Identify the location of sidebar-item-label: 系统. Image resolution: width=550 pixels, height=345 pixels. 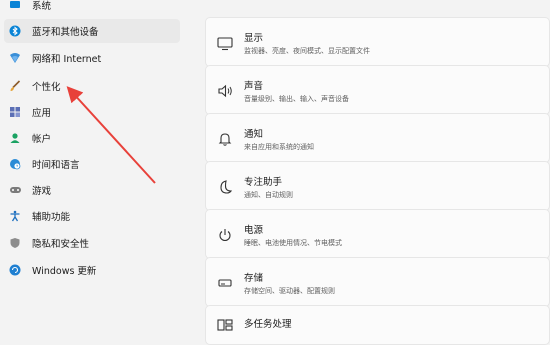
(42, 6).